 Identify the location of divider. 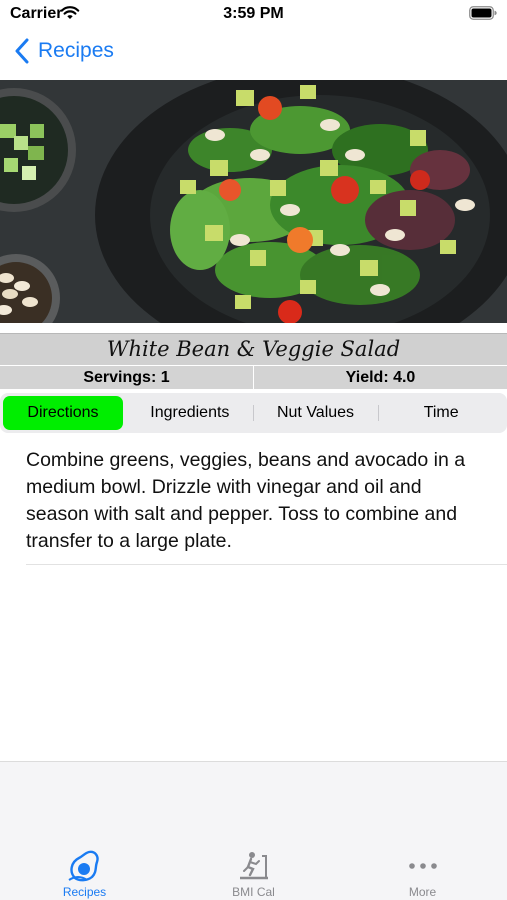
(266, 564).